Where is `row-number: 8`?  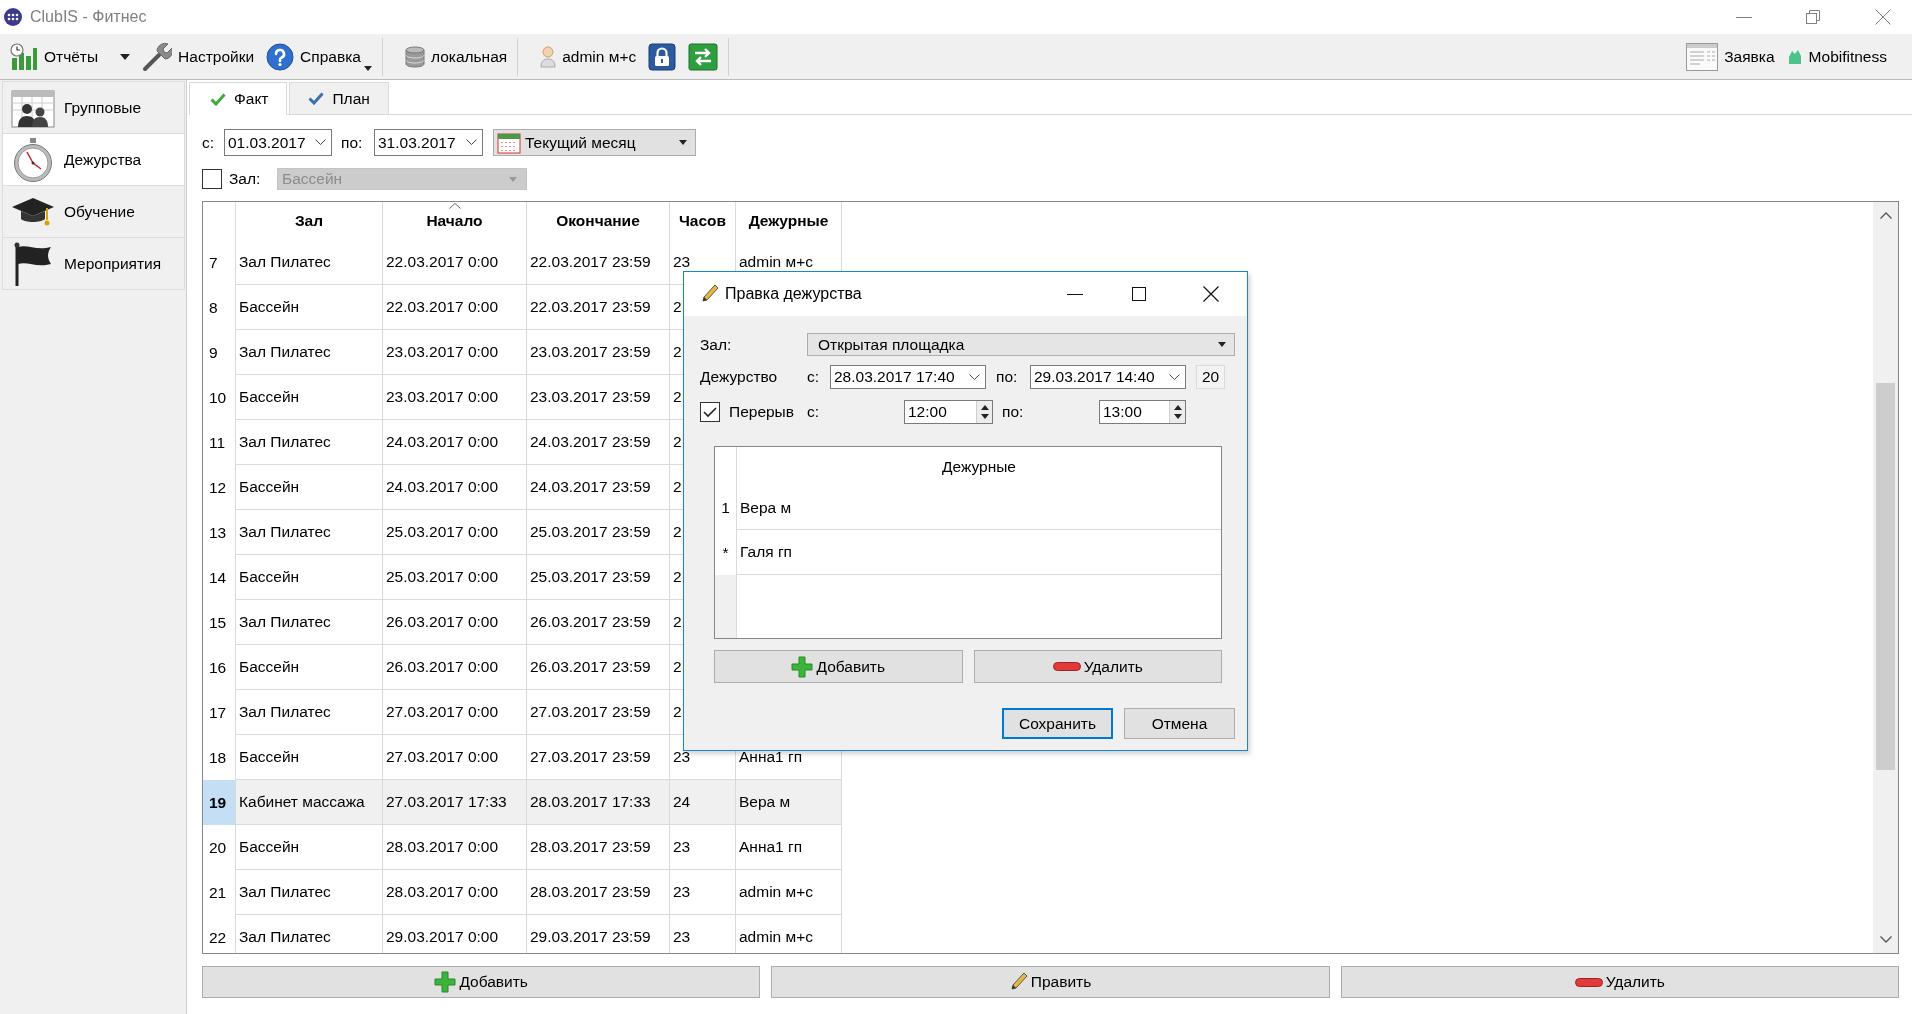
row-number: 8 is located at coordinates (219, 307).